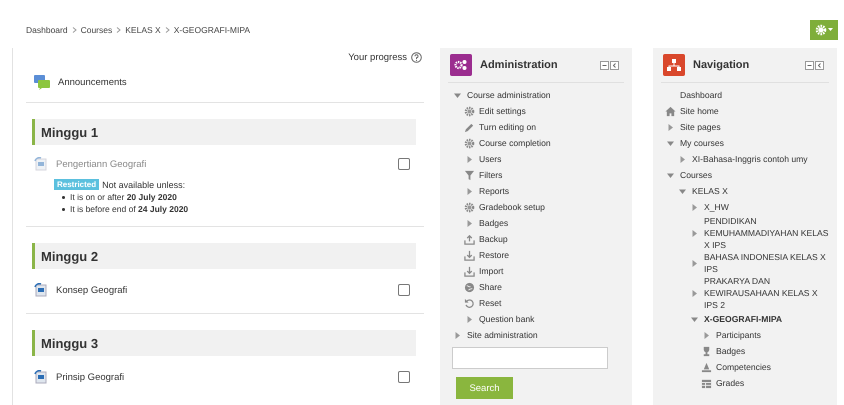 The height and width of the screenshot is (405, 844). Describe the element at coordinates (224, 343) in the screenshot. I see `section-heading: Minggu 3` at that location.